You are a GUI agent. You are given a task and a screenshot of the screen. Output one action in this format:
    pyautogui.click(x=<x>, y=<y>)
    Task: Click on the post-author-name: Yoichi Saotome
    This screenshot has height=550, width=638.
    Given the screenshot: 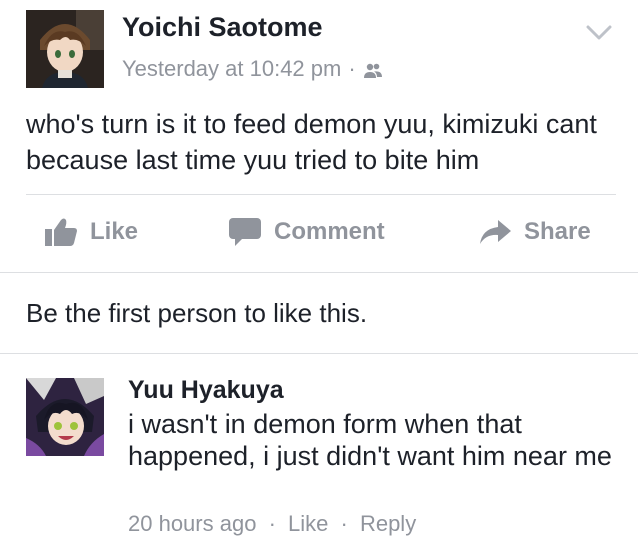 What is the action you would take?
    pyautogui.click(x=222, y=27)
    